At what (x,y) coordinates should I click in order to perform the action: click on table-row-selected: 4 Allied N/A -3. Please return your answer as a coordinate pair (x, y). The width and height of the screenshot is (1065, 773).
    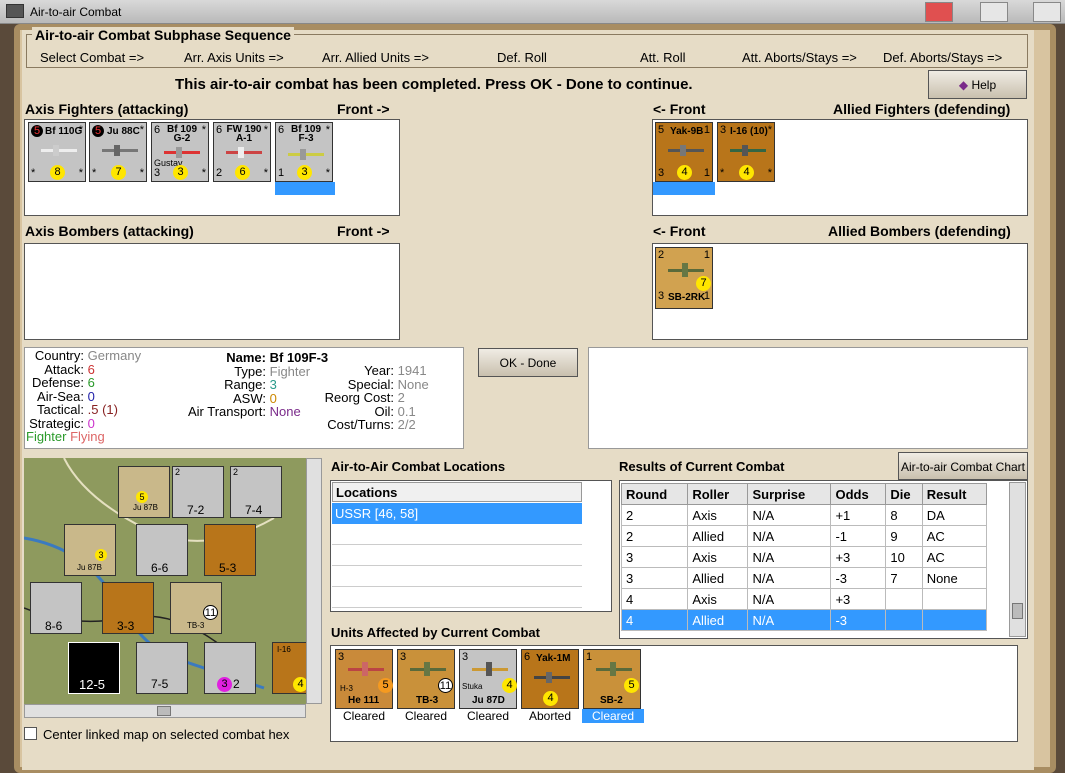
    Looking at the image, I should click on (804, 620).